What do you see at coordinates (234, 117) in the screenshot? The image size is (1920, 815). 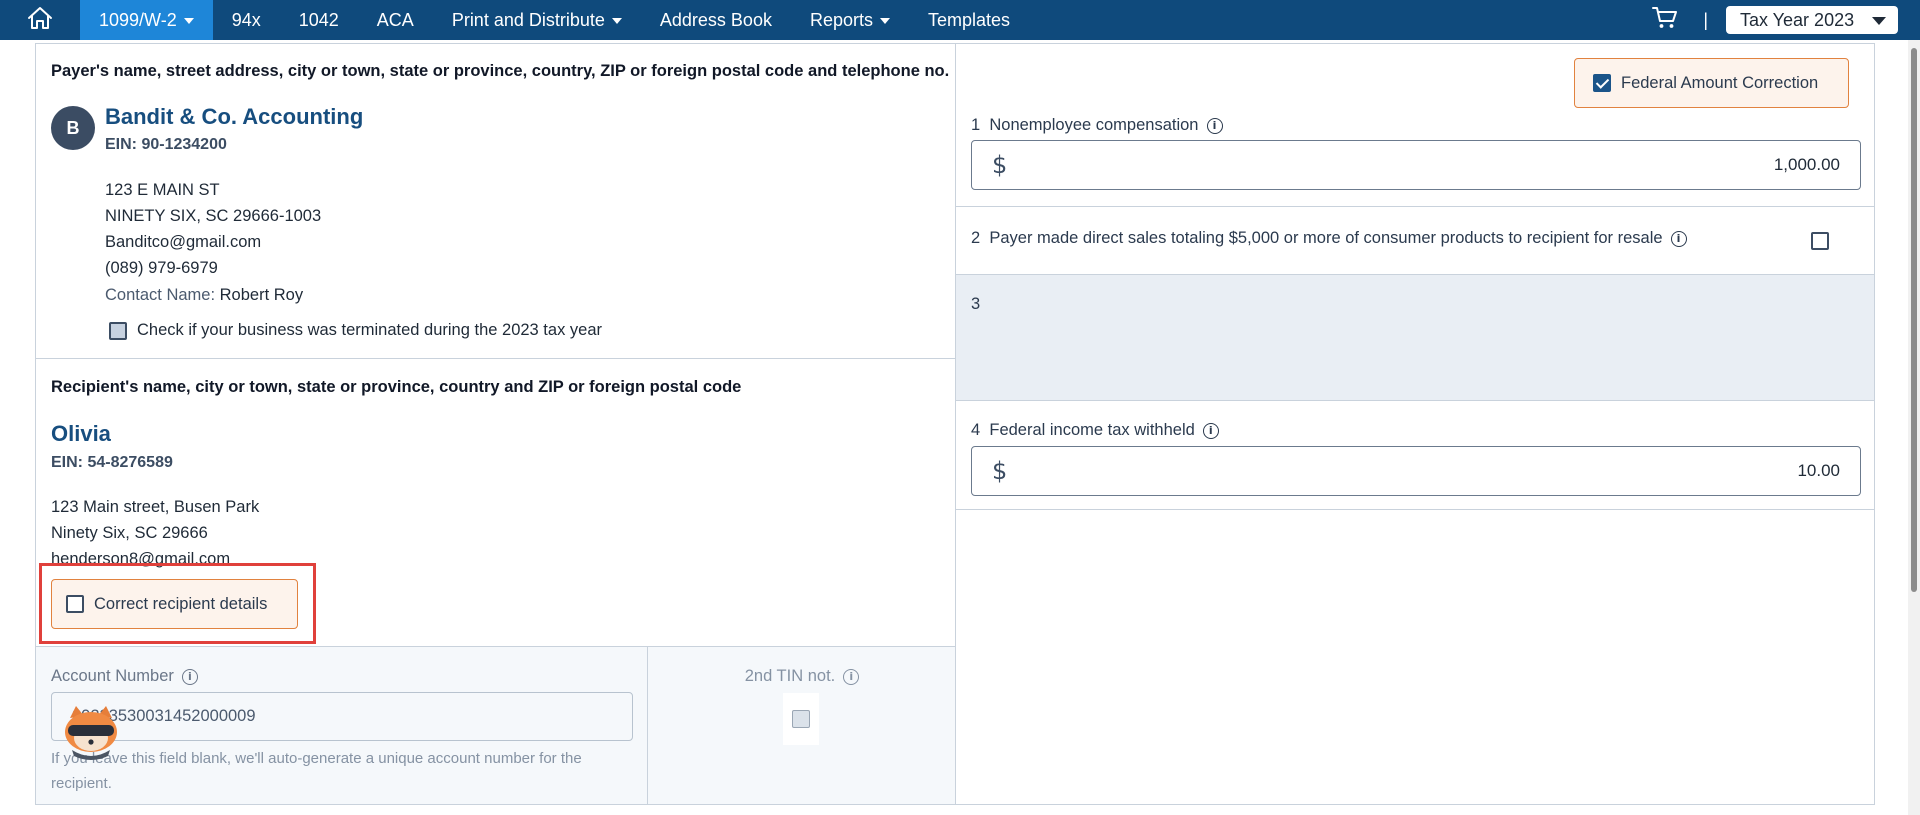 I see `payer-name: Bandit & Co. Accounting` at bounding box center [234, 117].